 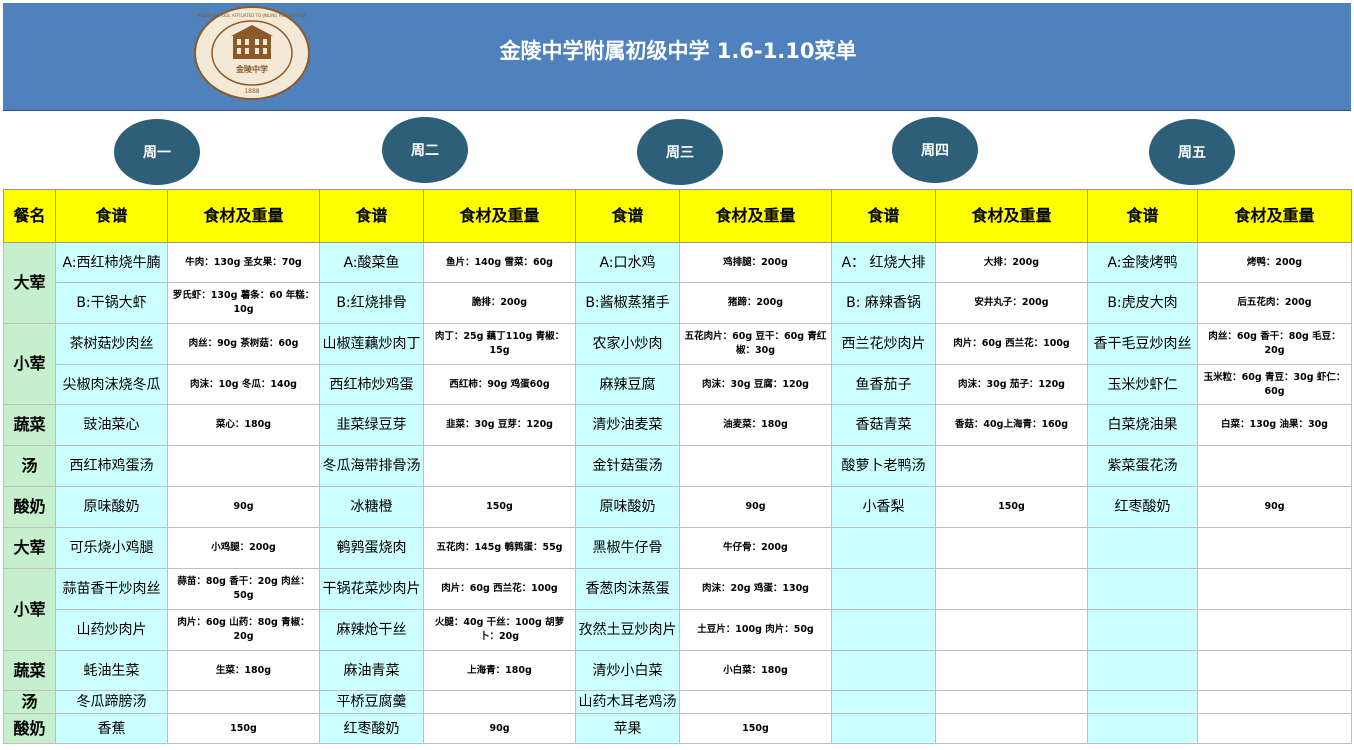 What do you see at coordinates (627, 548) in the screenshot?
I see `dish-cell: 黑椒牛仔骨` at bounding box center [627, 548].